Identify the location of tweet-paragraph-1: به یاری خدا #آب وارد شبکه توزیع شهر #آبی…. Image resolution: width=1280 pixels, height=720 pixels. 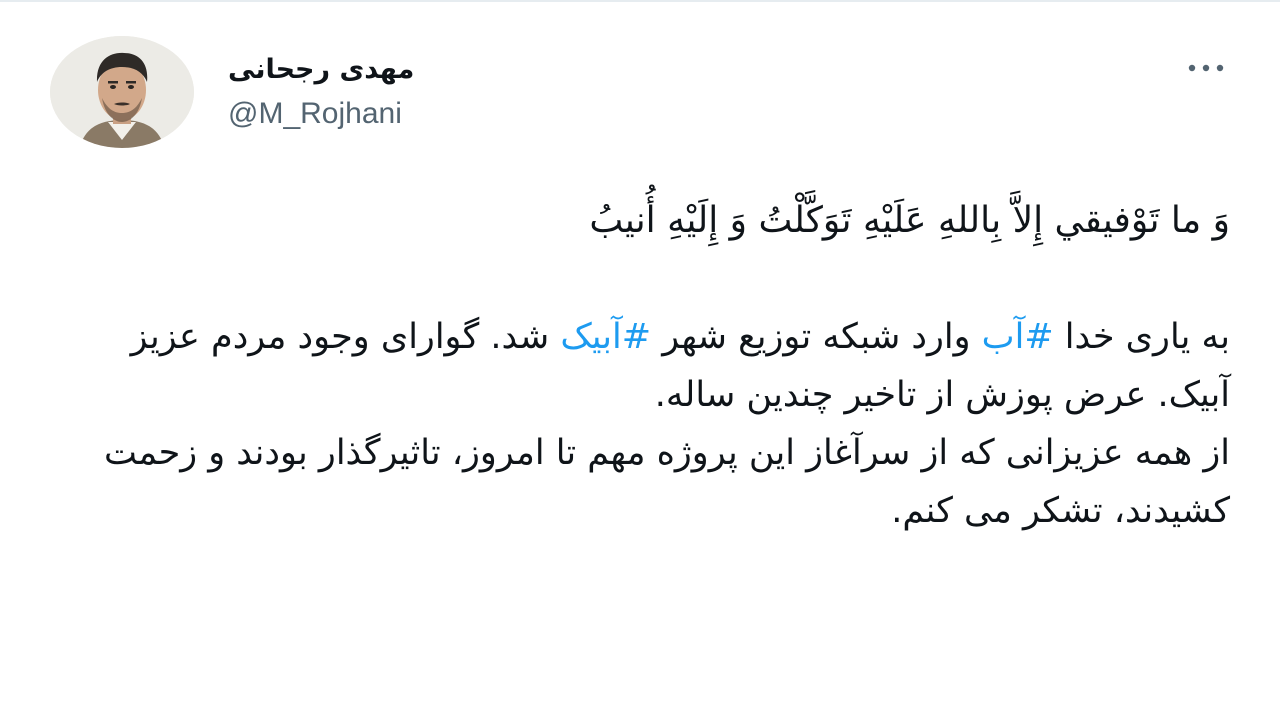
(645, 366).